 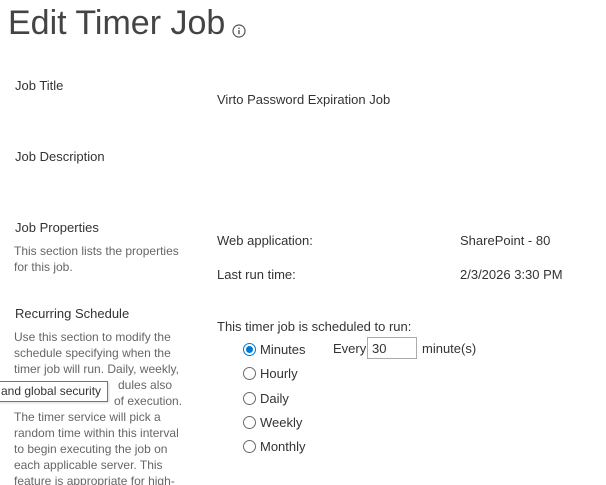 I want to click on radio-hourly-label: Hourly, so click(x=279, y=373).